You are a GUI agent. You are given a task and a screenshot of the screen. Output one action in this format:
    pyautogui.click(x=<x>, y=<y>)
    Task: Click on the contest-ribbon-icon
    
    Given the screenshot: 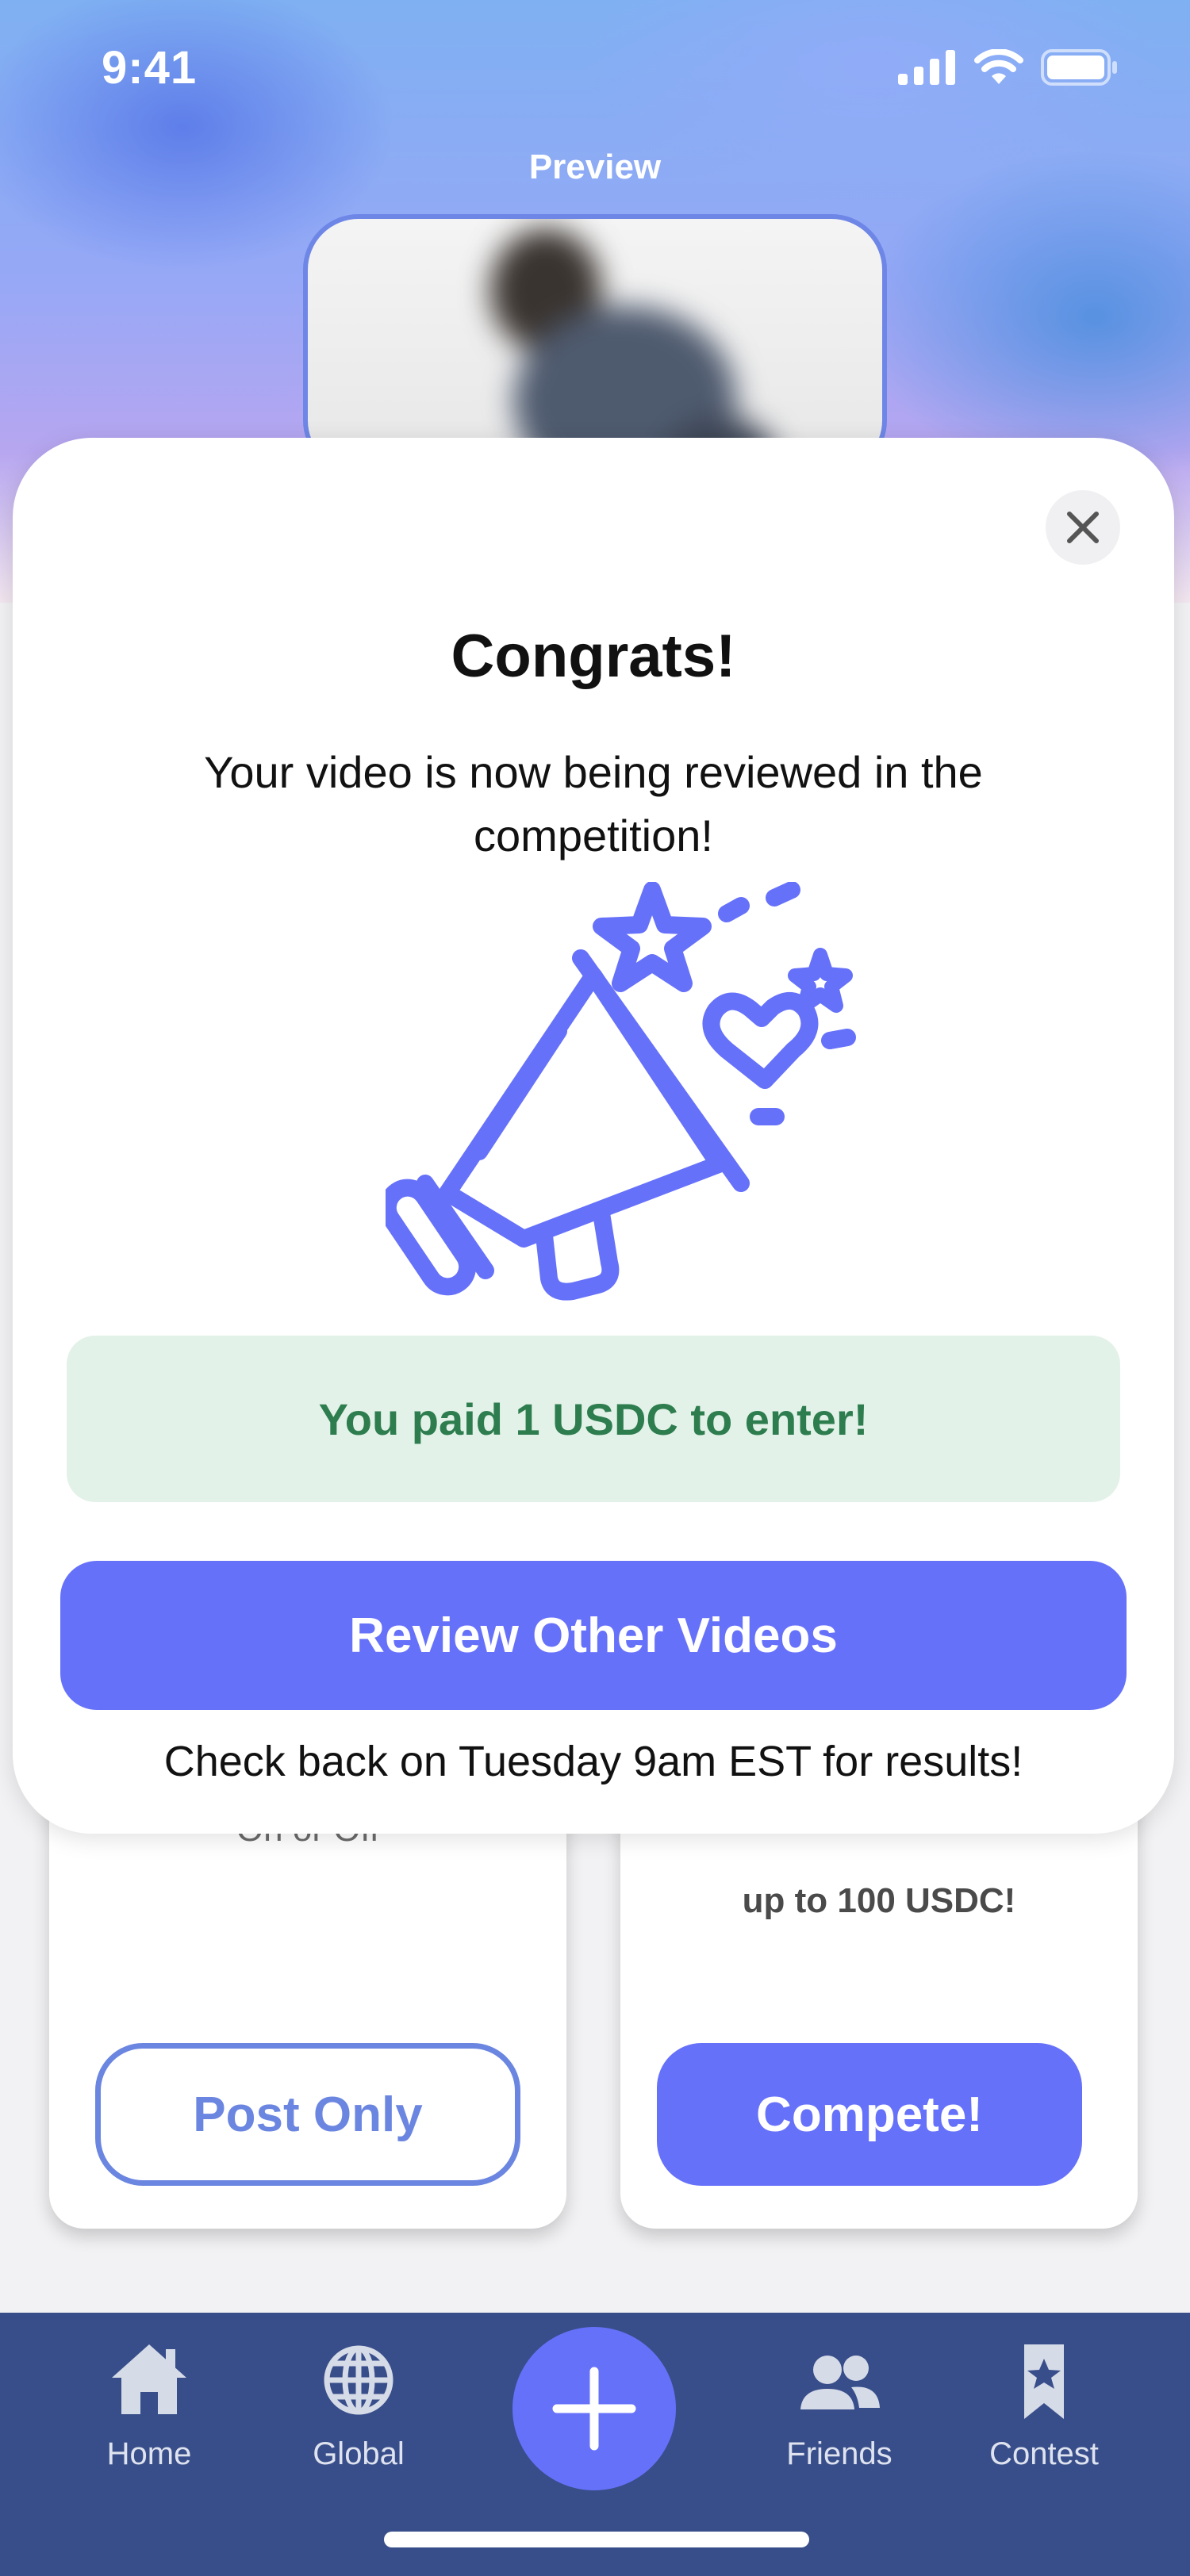 What is the action you would take?
    pyautogui.click(x=1044, y=2381)
    